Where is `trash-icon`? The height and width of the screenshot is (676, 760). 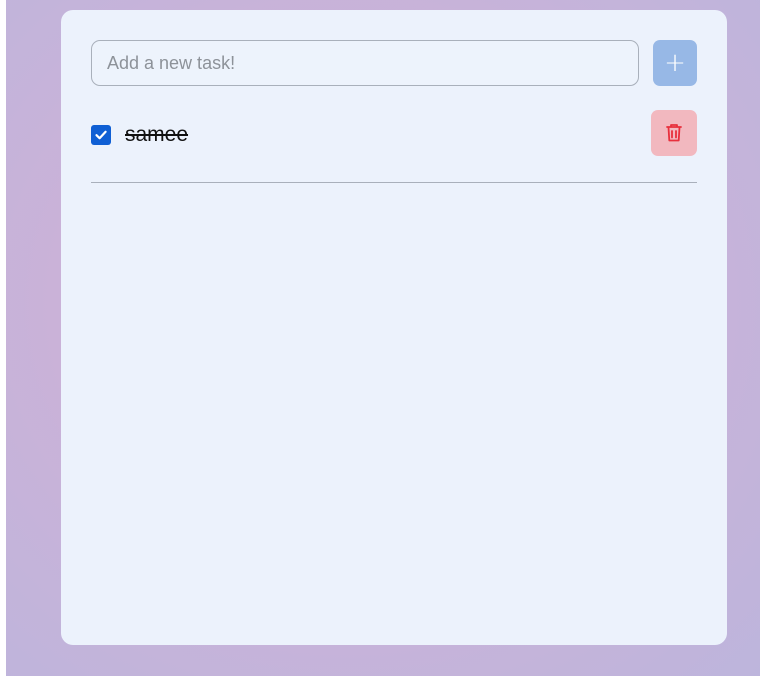 trash-icon is located at coordinates (674, 133).